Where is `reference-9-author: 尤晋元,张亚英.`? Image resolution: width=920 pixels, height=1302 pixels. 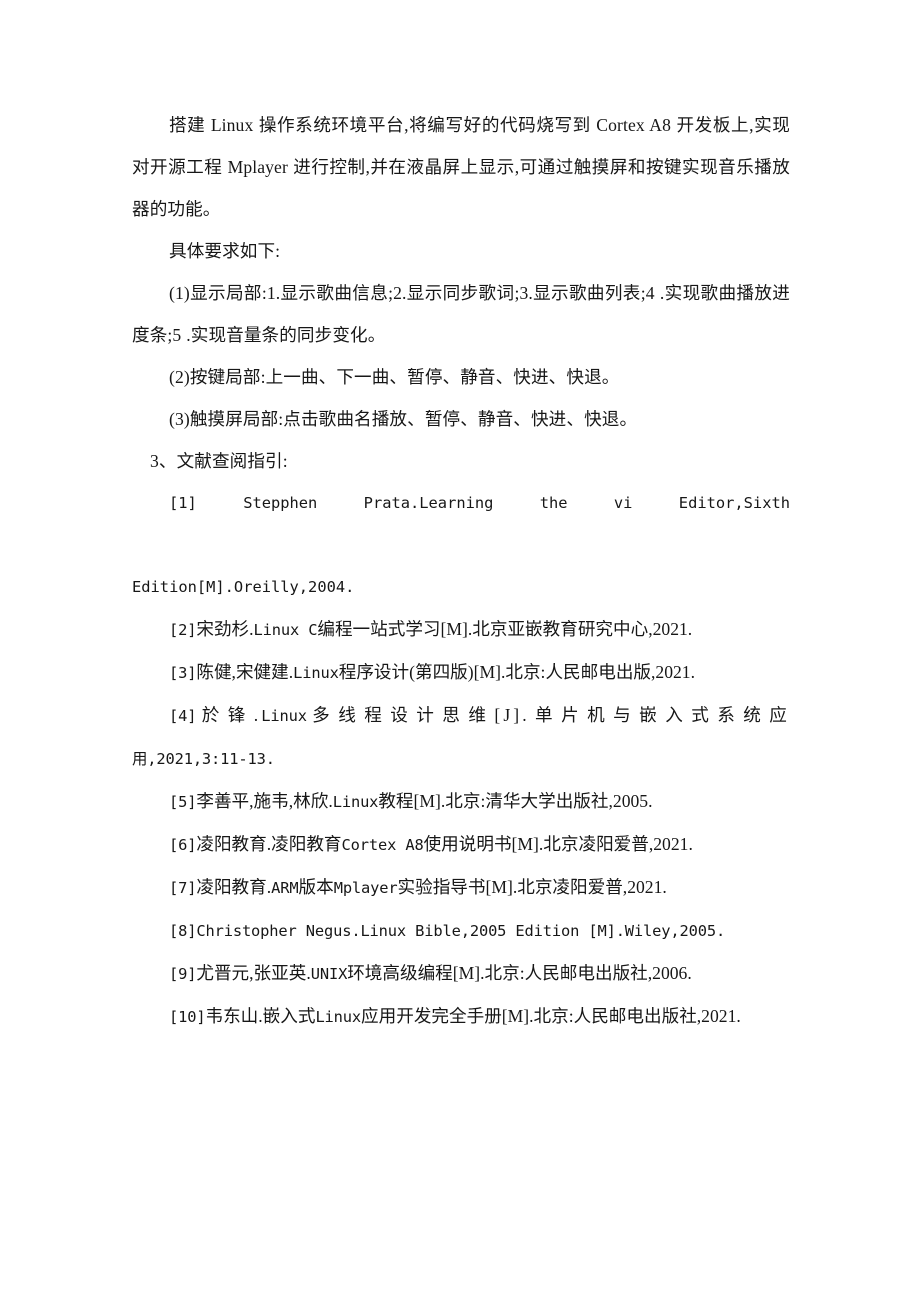 reference-9-author: 尤晋元,张亚英. is located at coordinates (253, 973).